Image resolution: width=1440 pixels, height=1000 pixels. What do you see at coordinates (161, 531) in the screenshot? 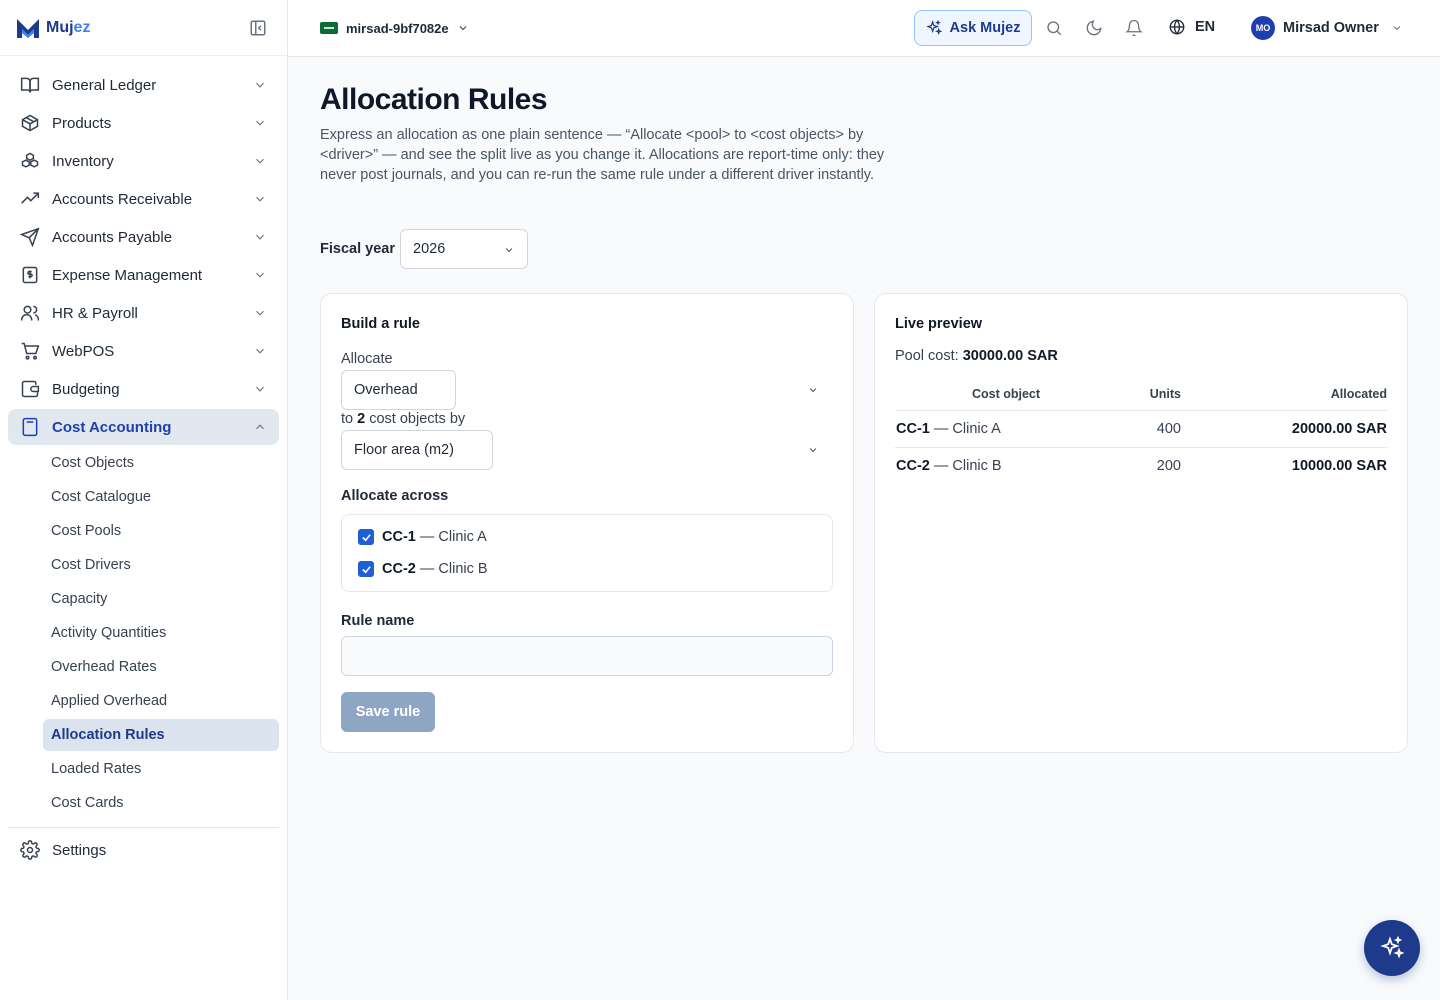
I see `sidebar-subitem-cost-pools: Cost Pools` at bounding box center [161, 531].